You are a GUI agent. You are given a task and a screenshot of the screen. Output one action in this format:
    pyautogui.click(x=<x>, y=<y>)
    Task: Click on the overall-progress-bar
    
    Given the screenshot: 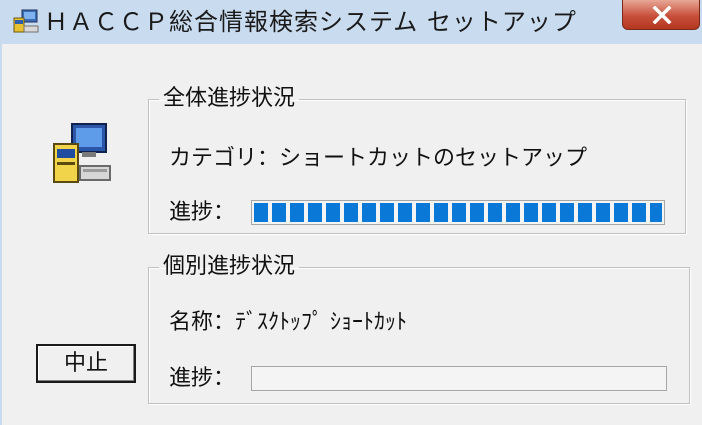 What is the action you would take?
    pyautogui.click(x=458, y=212)
    